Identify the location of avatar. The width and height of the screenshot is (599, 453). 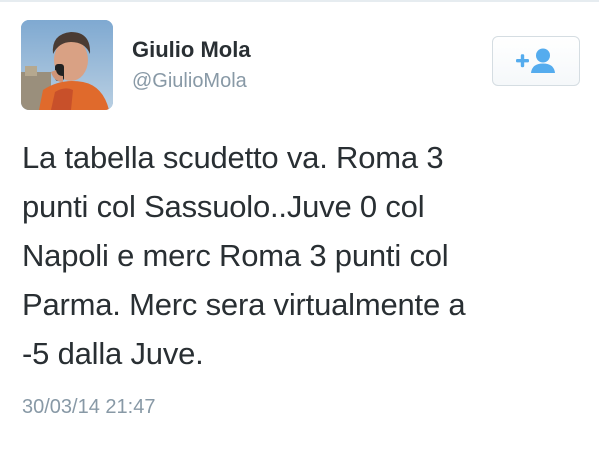
(67, 65).